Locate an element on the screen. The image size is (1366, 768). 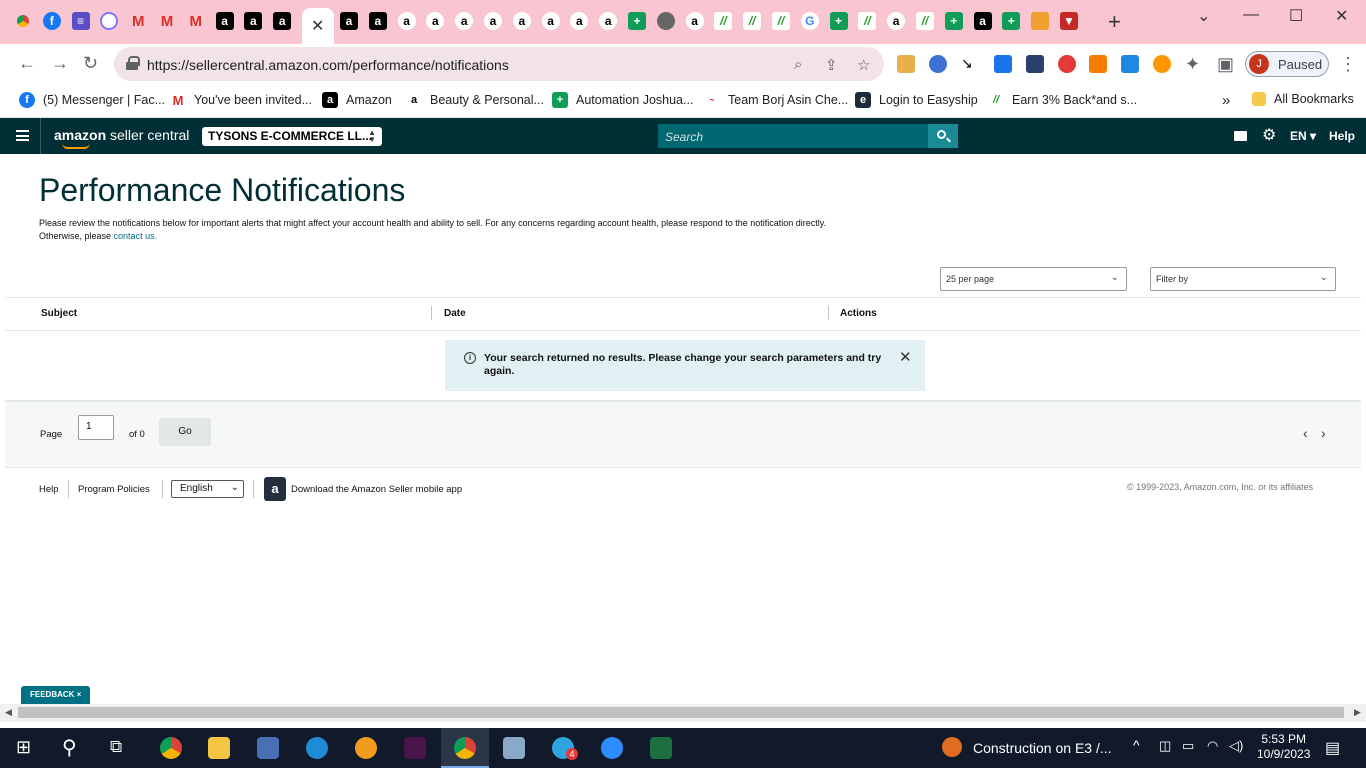
wifi-icon: ◠ is located at coordinates (1212, 746).